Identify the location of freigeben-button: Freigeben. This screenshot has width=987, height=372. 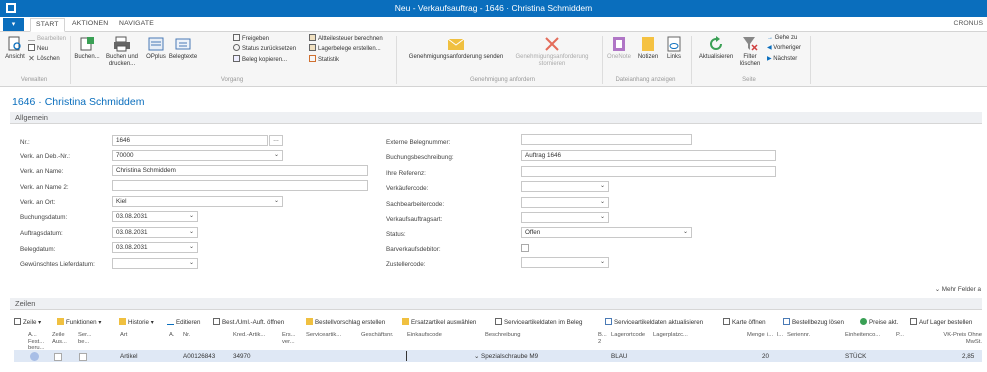
(251, 38).